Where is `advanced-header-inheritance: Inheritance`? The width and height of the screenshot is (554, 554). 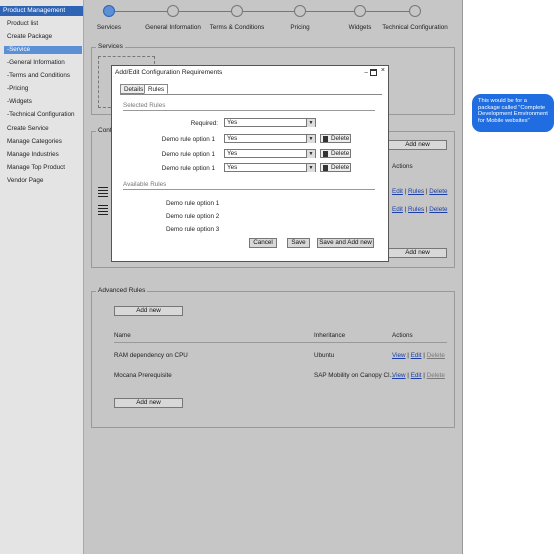 advanced-header-inheritance: Inheritance is located at coordinates (330, 335).